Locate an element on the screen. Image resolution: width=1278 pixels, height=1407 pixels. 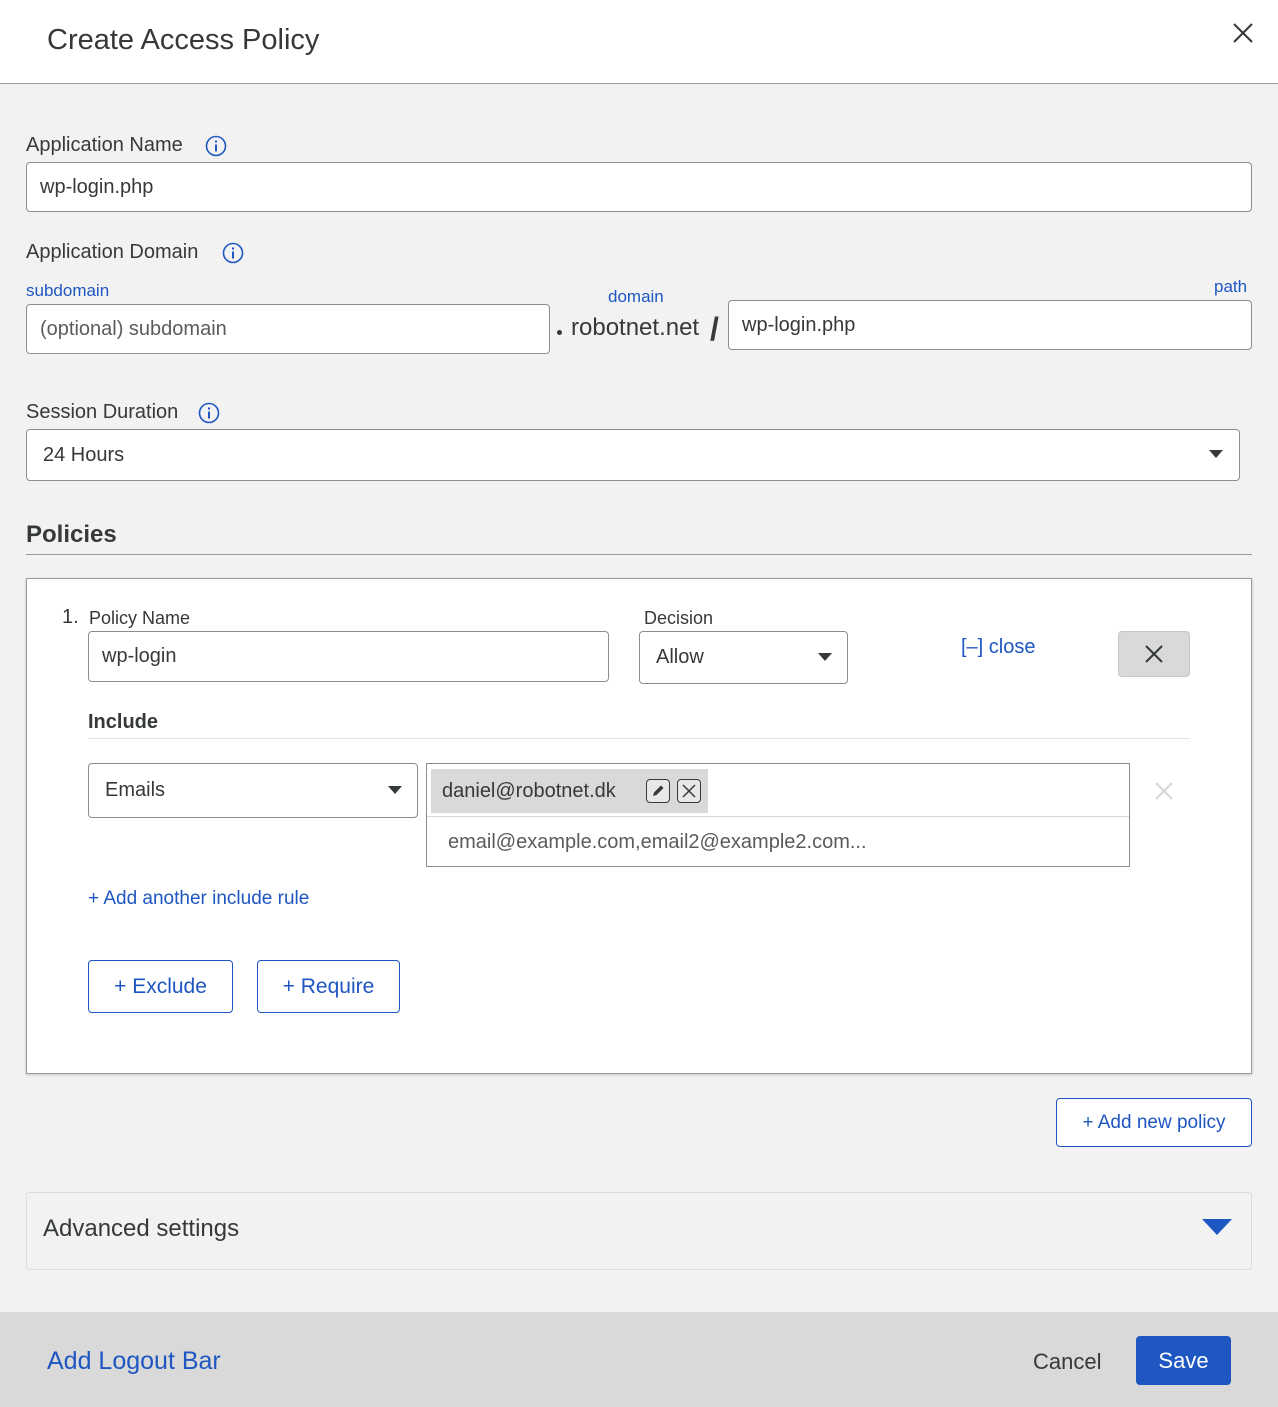
subdomain-input: (optional) subdomain is located at coordinates (288, 329).